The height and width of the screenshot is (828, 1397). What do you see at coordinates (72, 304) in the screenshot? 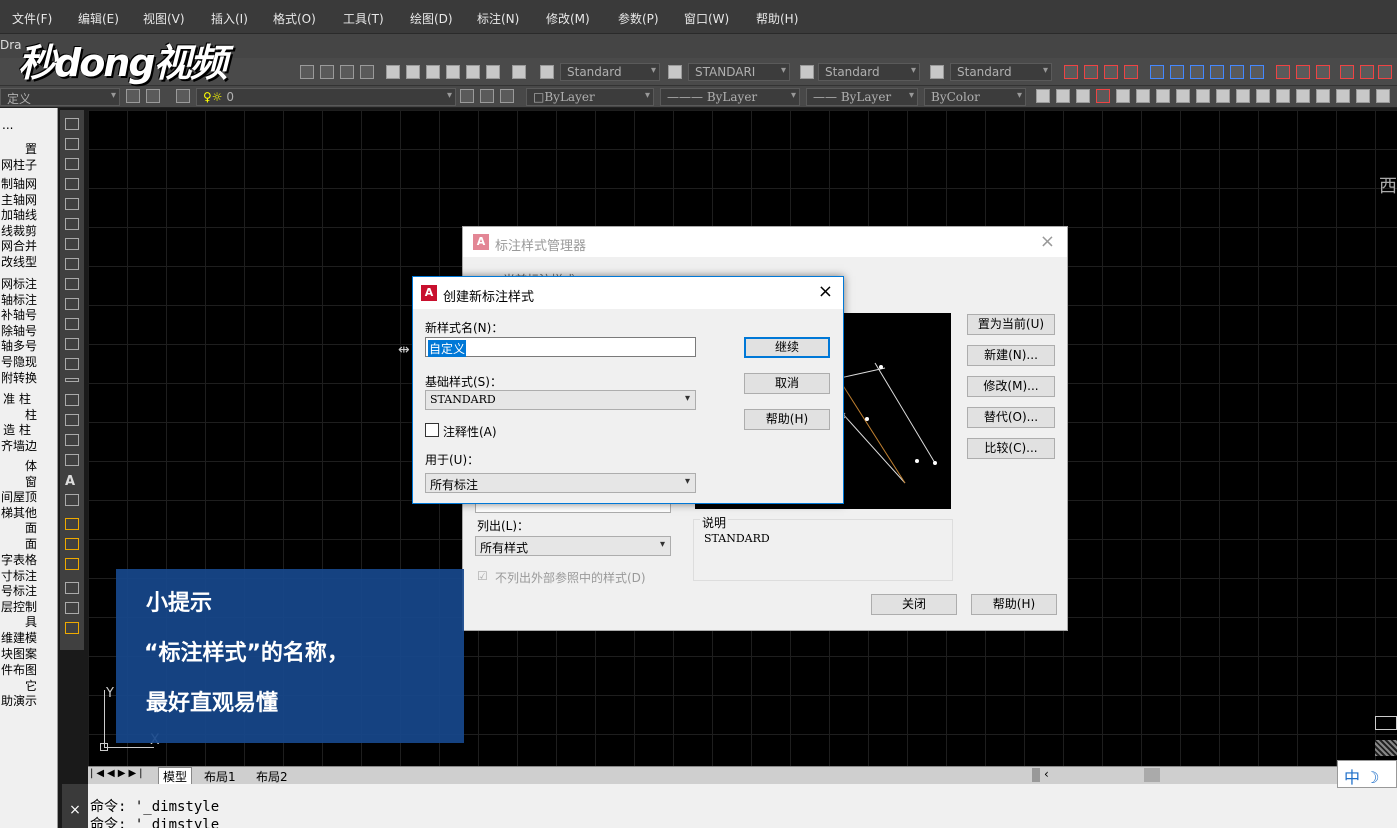
I see `ellipse-icon` at bounding box center [72, 304].